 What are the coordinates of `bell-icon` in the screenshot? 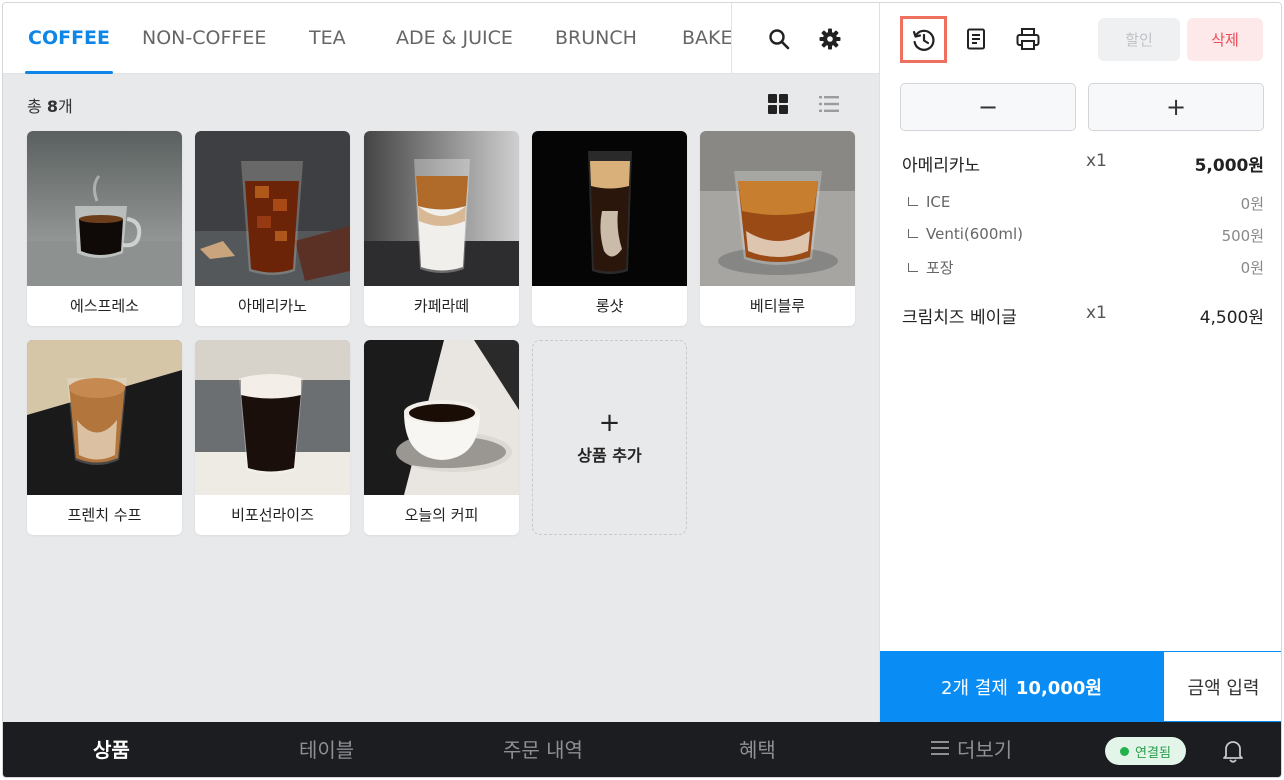 It's located at (1234, 751).